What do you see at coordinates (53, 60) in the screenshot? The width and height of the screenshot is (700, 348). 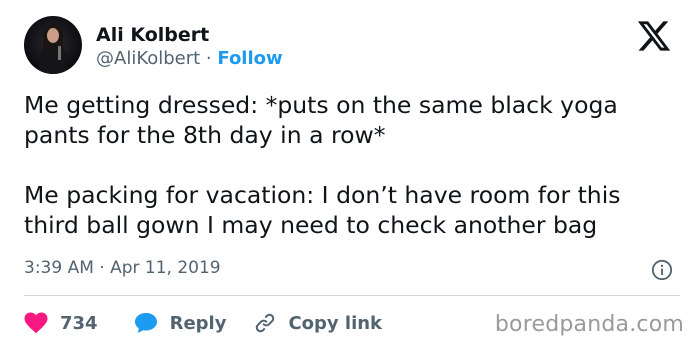 I see `avatar-body` at bounding box center [53, 60].